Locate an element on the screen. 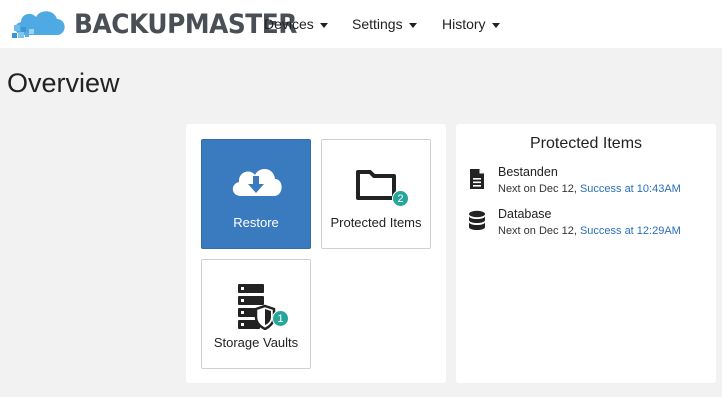 Image resolution: width=722 pixels, height=397 pixels. nav-settings: Settings is located at coordinates (384, 24).